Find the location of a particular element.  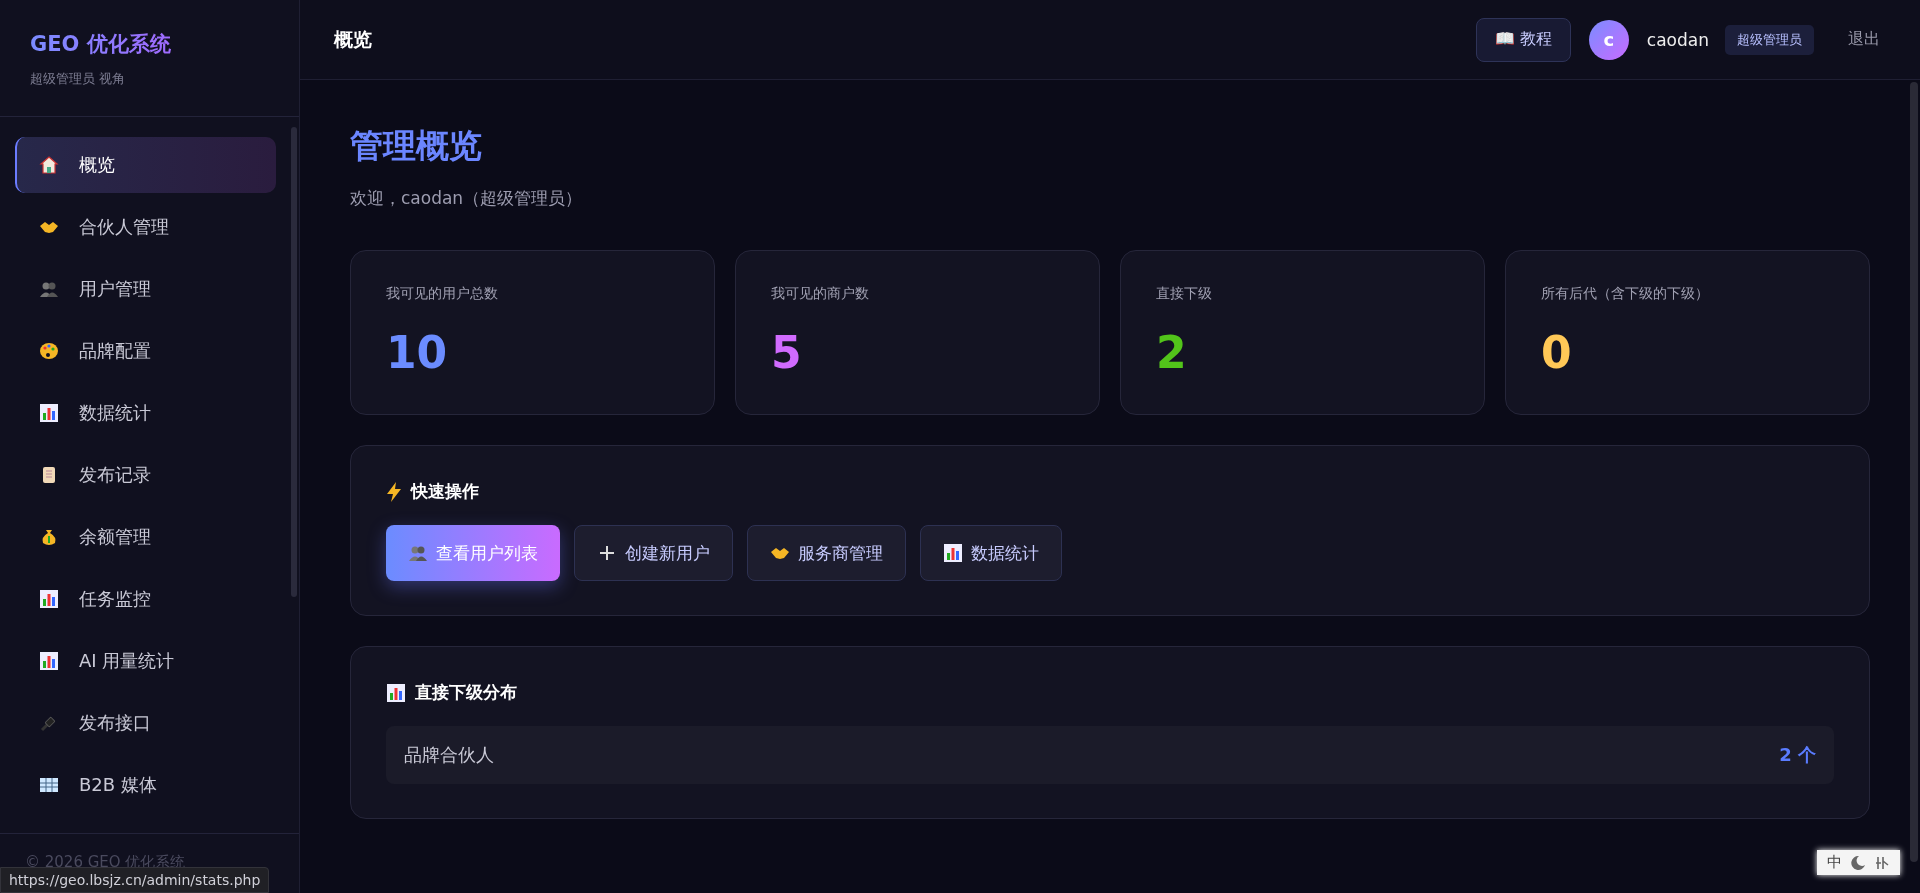

action-button: 服务商管理 is located at coordinates (826, 553).